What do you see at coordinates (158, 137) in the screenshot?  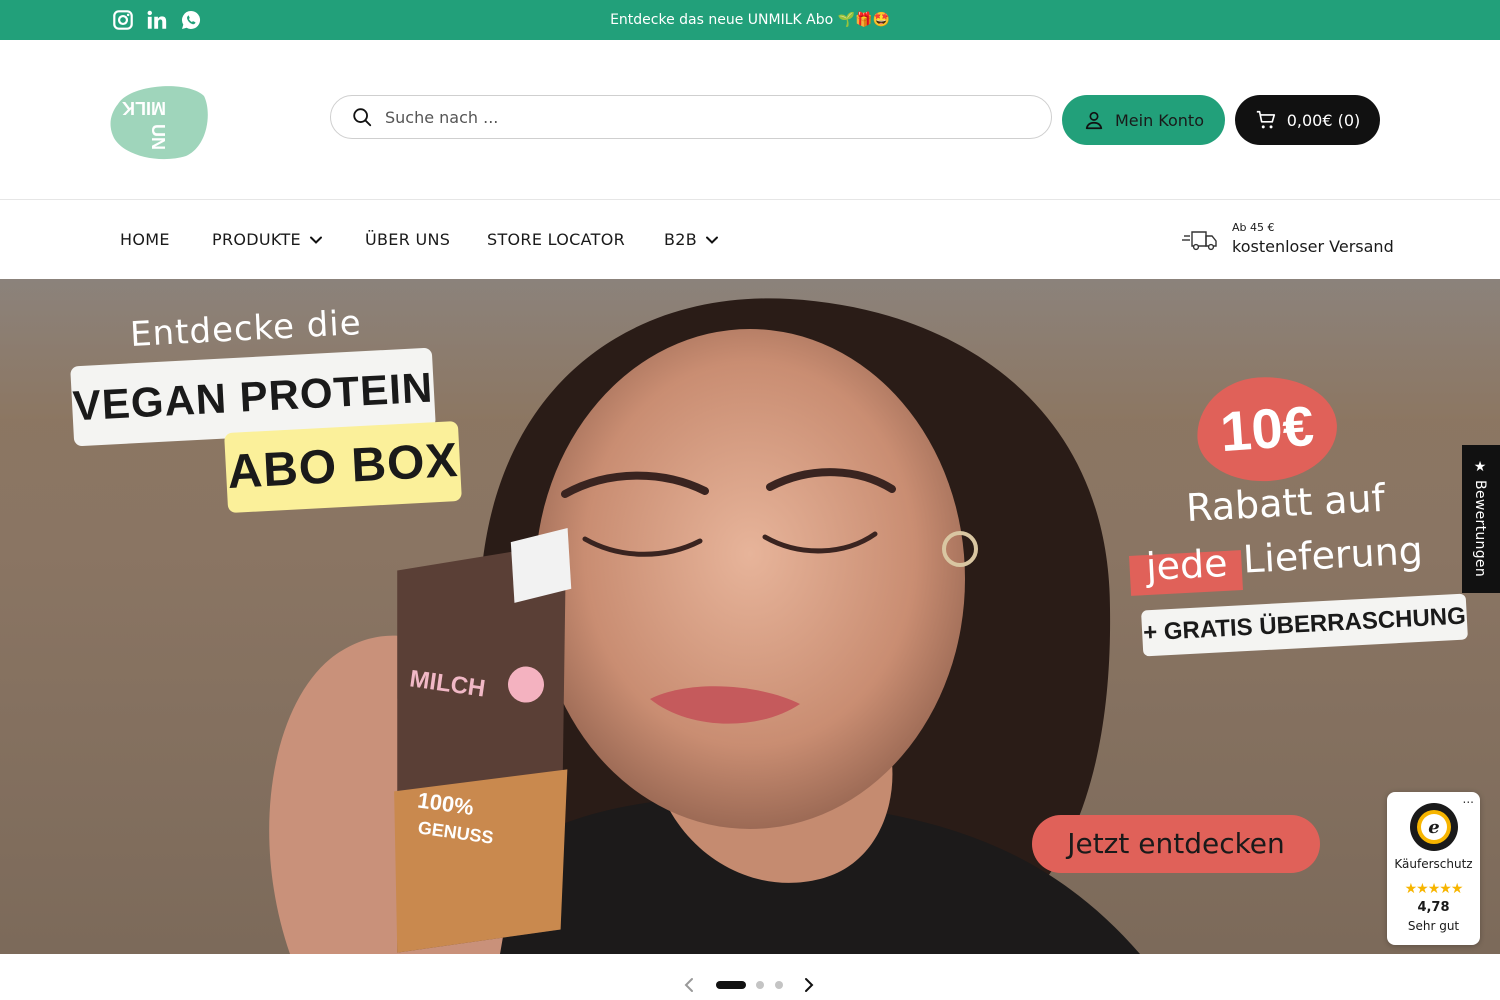 I see `svg-text: UN` at bounding box center [158, 137].